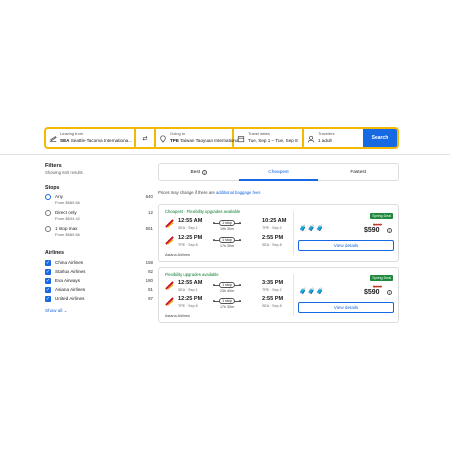 Image resolution: width=450 pixels, height=450 pixels. Describe the element at coordinates (99, 273) in the screenshot. I see `airline-filter-starlux: ✓ Starlux Airlines 82` at that location.